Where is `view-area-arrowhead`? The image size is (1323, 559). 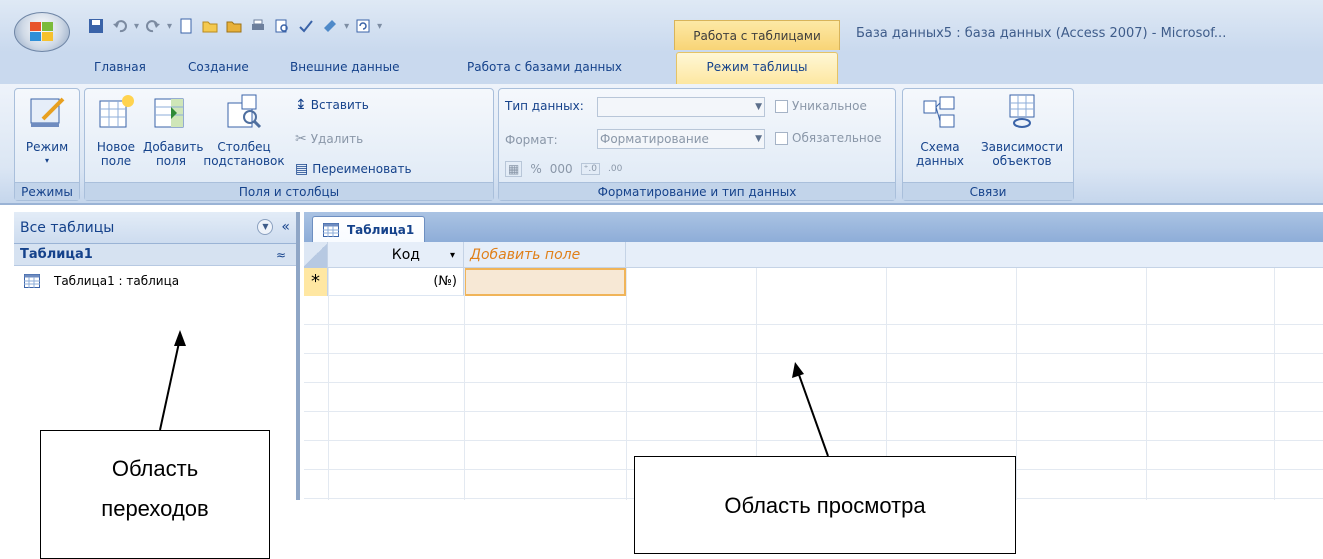 view-area-arrowhead is located at coordinates (798, 370).